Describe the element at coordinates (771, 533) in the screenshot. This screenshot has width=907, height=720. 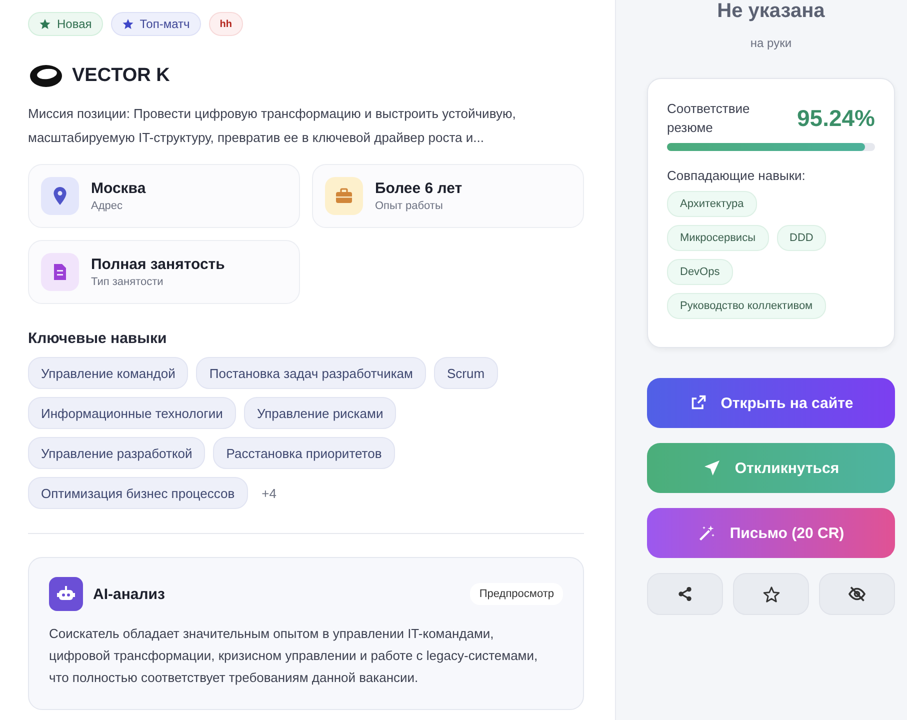
I see `action-button: Письмо (20 CR)` at that location.